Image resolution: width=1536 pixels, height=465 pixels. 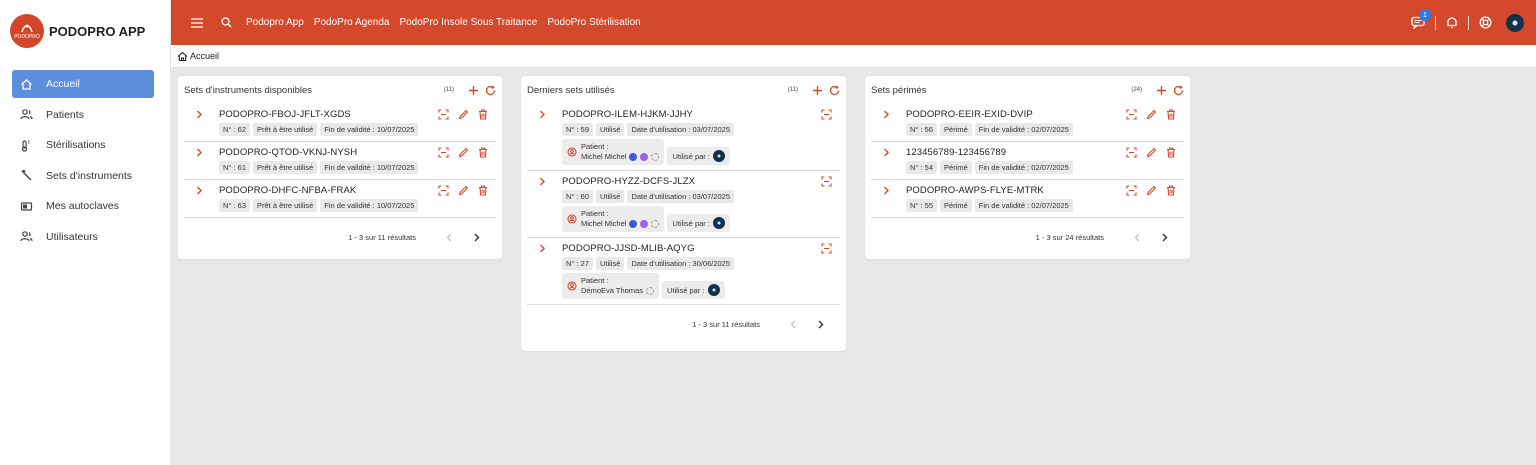 What do you see at coordinates (604, 156) in the screenshot?
I see `patient-name: Michel Michel` at bounding box center [604, 156].